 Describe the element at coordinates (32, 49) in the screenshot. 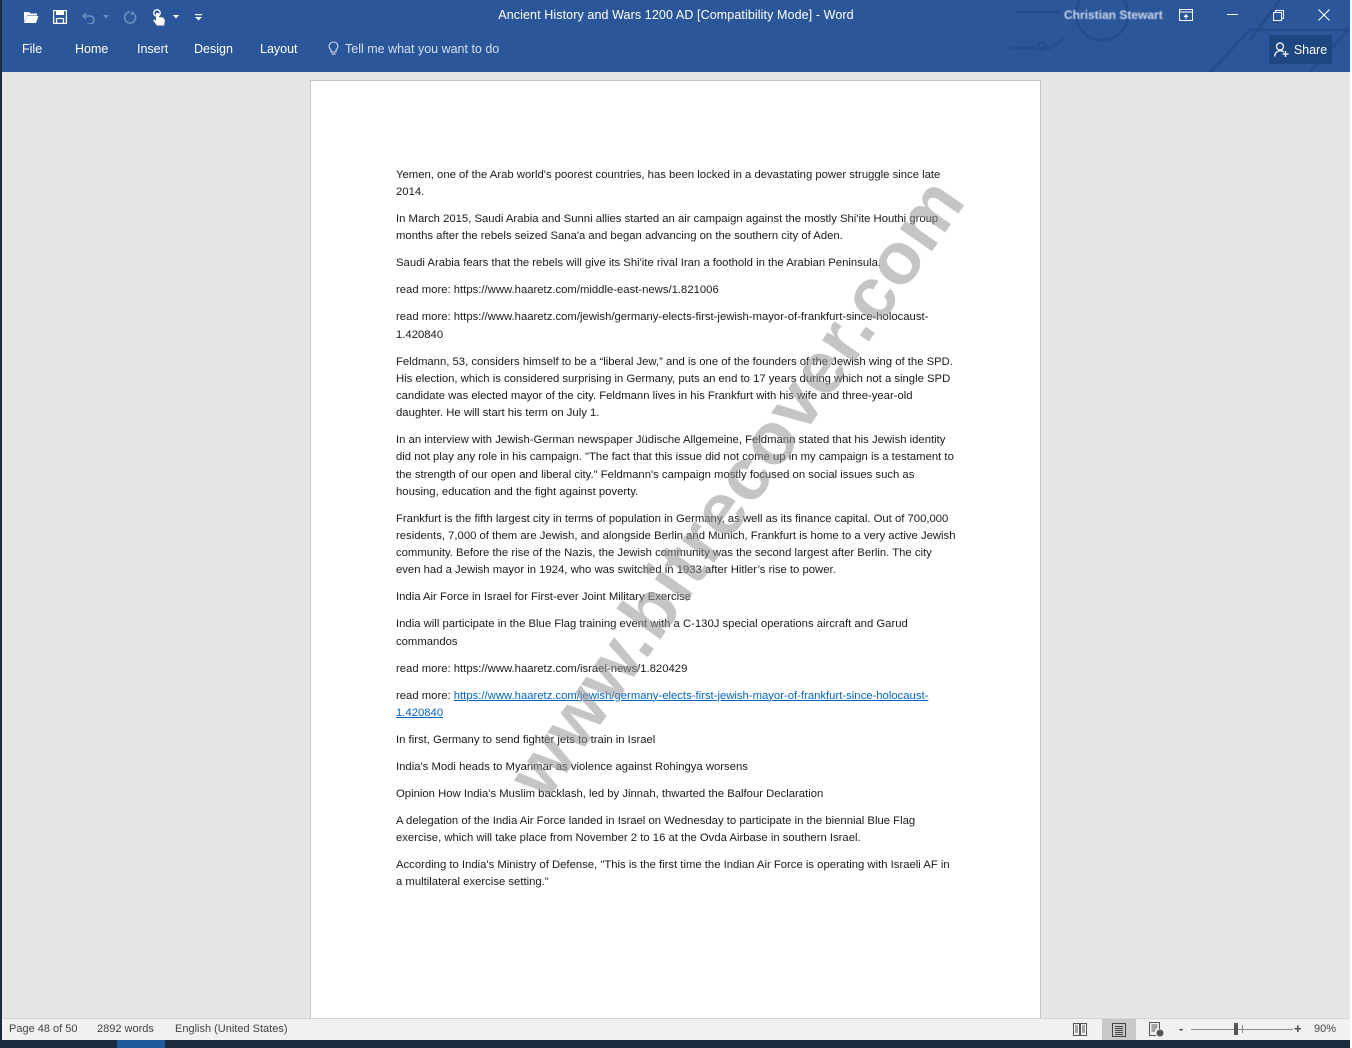

I see `tab-file: File` at that location.